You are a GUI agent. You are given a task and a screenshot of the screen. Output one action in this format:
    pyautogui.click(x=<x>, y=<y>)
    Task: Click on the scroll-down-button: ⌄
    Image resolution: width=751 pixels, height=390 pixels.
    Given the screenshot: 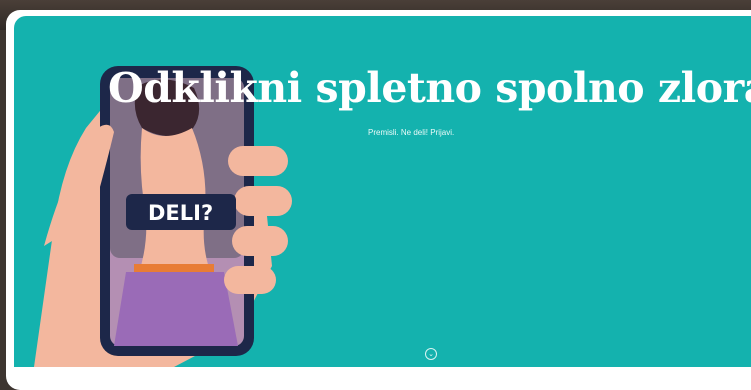 What is the action you would take?
    pyautogui.click(x=431, y=354)
    